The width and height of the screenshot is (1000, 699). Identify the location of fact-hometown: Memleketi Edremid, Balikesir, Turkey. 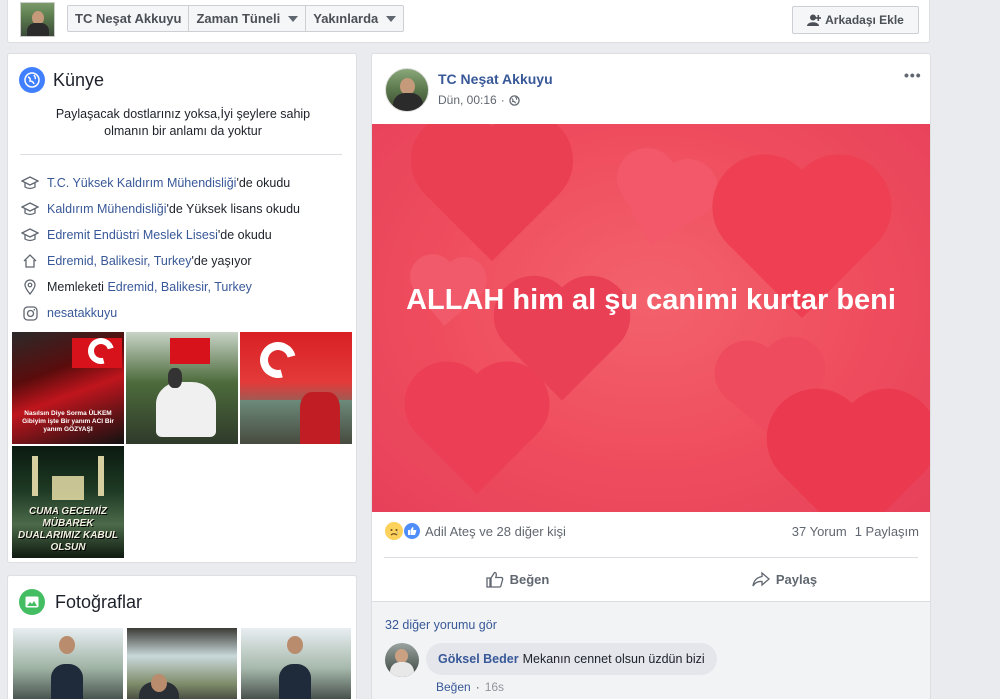
(185, 287).